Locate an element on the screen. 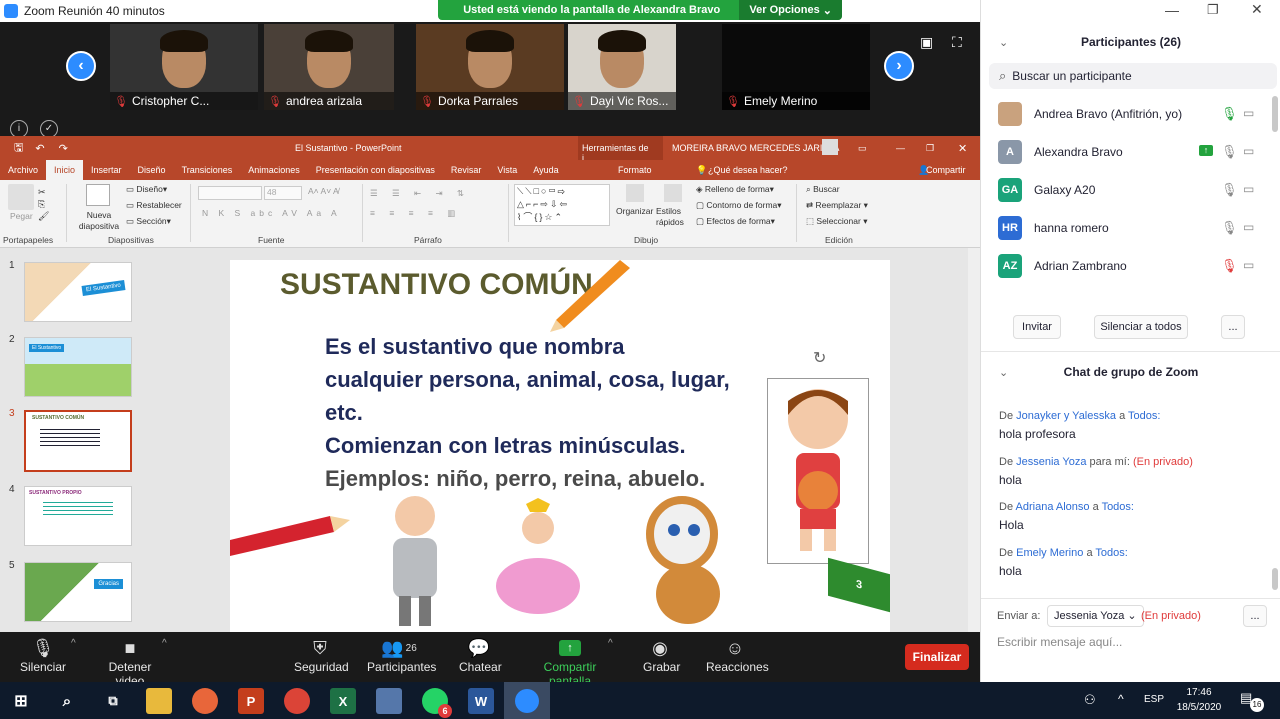  layout-button: ▭ Diseño▾ is located at coordinates (146, 189).